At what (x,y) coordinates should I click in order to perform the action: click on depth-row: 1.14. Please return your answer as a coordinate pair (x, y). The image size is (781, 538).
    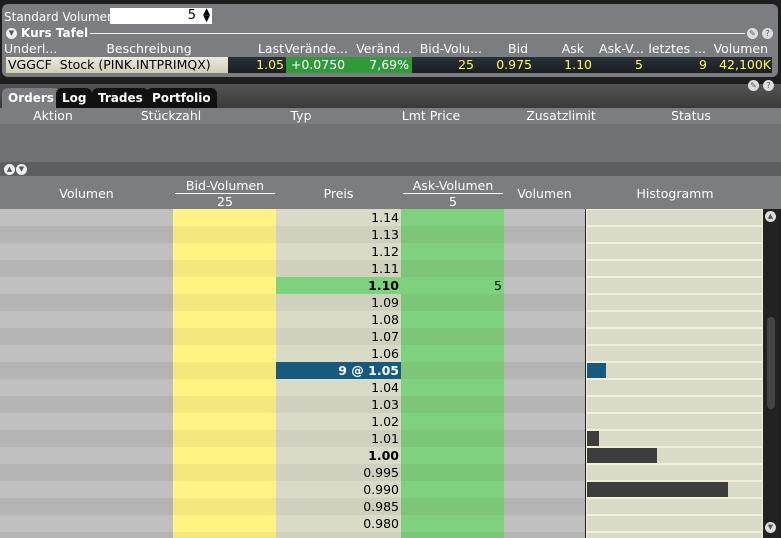
    Looking at the image, I should click on (381, 217).